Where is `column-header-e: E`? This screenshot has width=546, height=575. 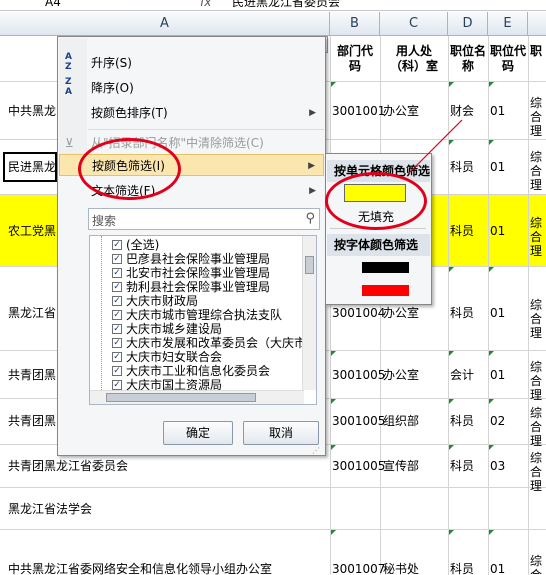 column-header-e: E is located at coordinates (508, 24).